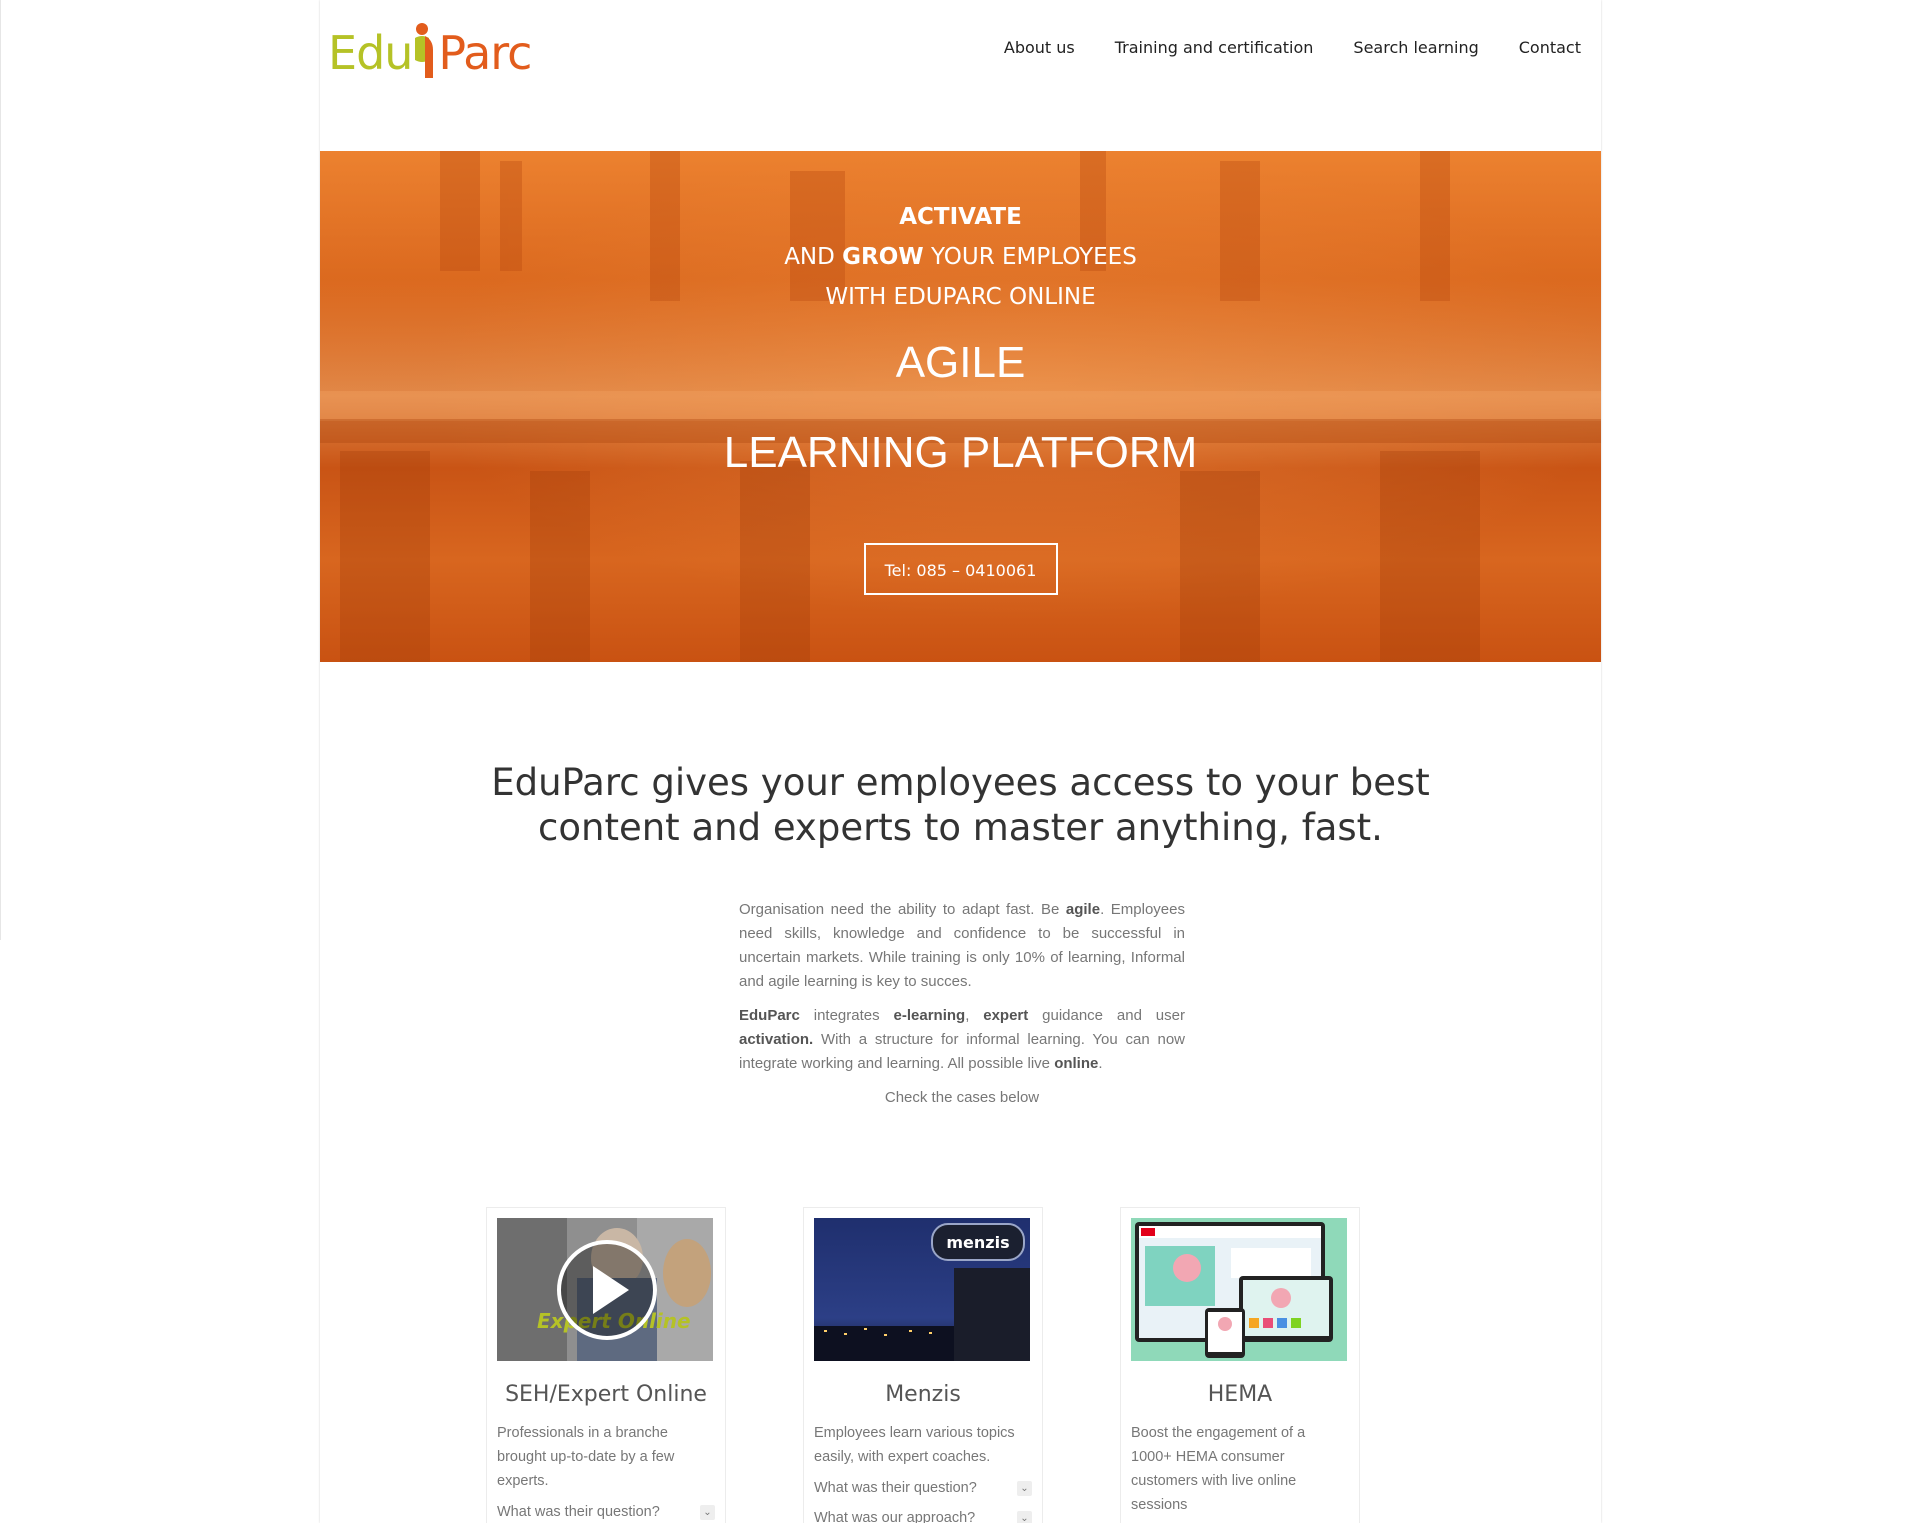  Describe the element at coordinates (960, 452) in the screenshot. I see `hero-headline-platform: LEARNING PLATFORM` at that location.